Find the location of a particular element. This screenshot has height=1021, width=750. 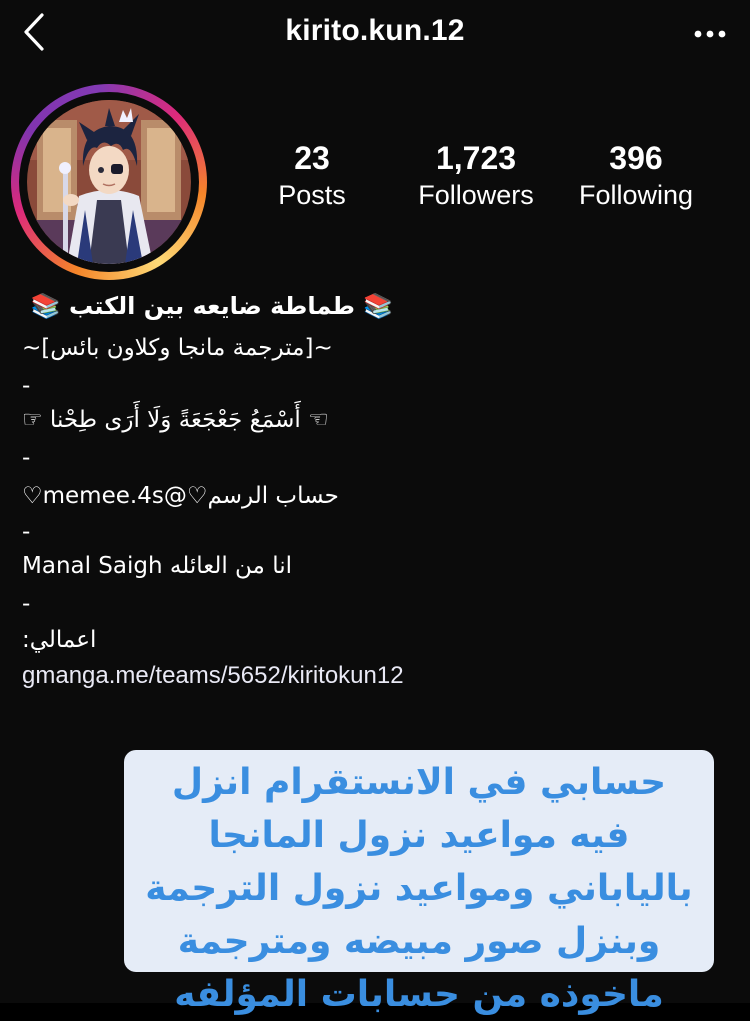

bio-display-name: 📚 طماطة ضايعه بين الكتب 📚 is located at coordinates (212, 306).